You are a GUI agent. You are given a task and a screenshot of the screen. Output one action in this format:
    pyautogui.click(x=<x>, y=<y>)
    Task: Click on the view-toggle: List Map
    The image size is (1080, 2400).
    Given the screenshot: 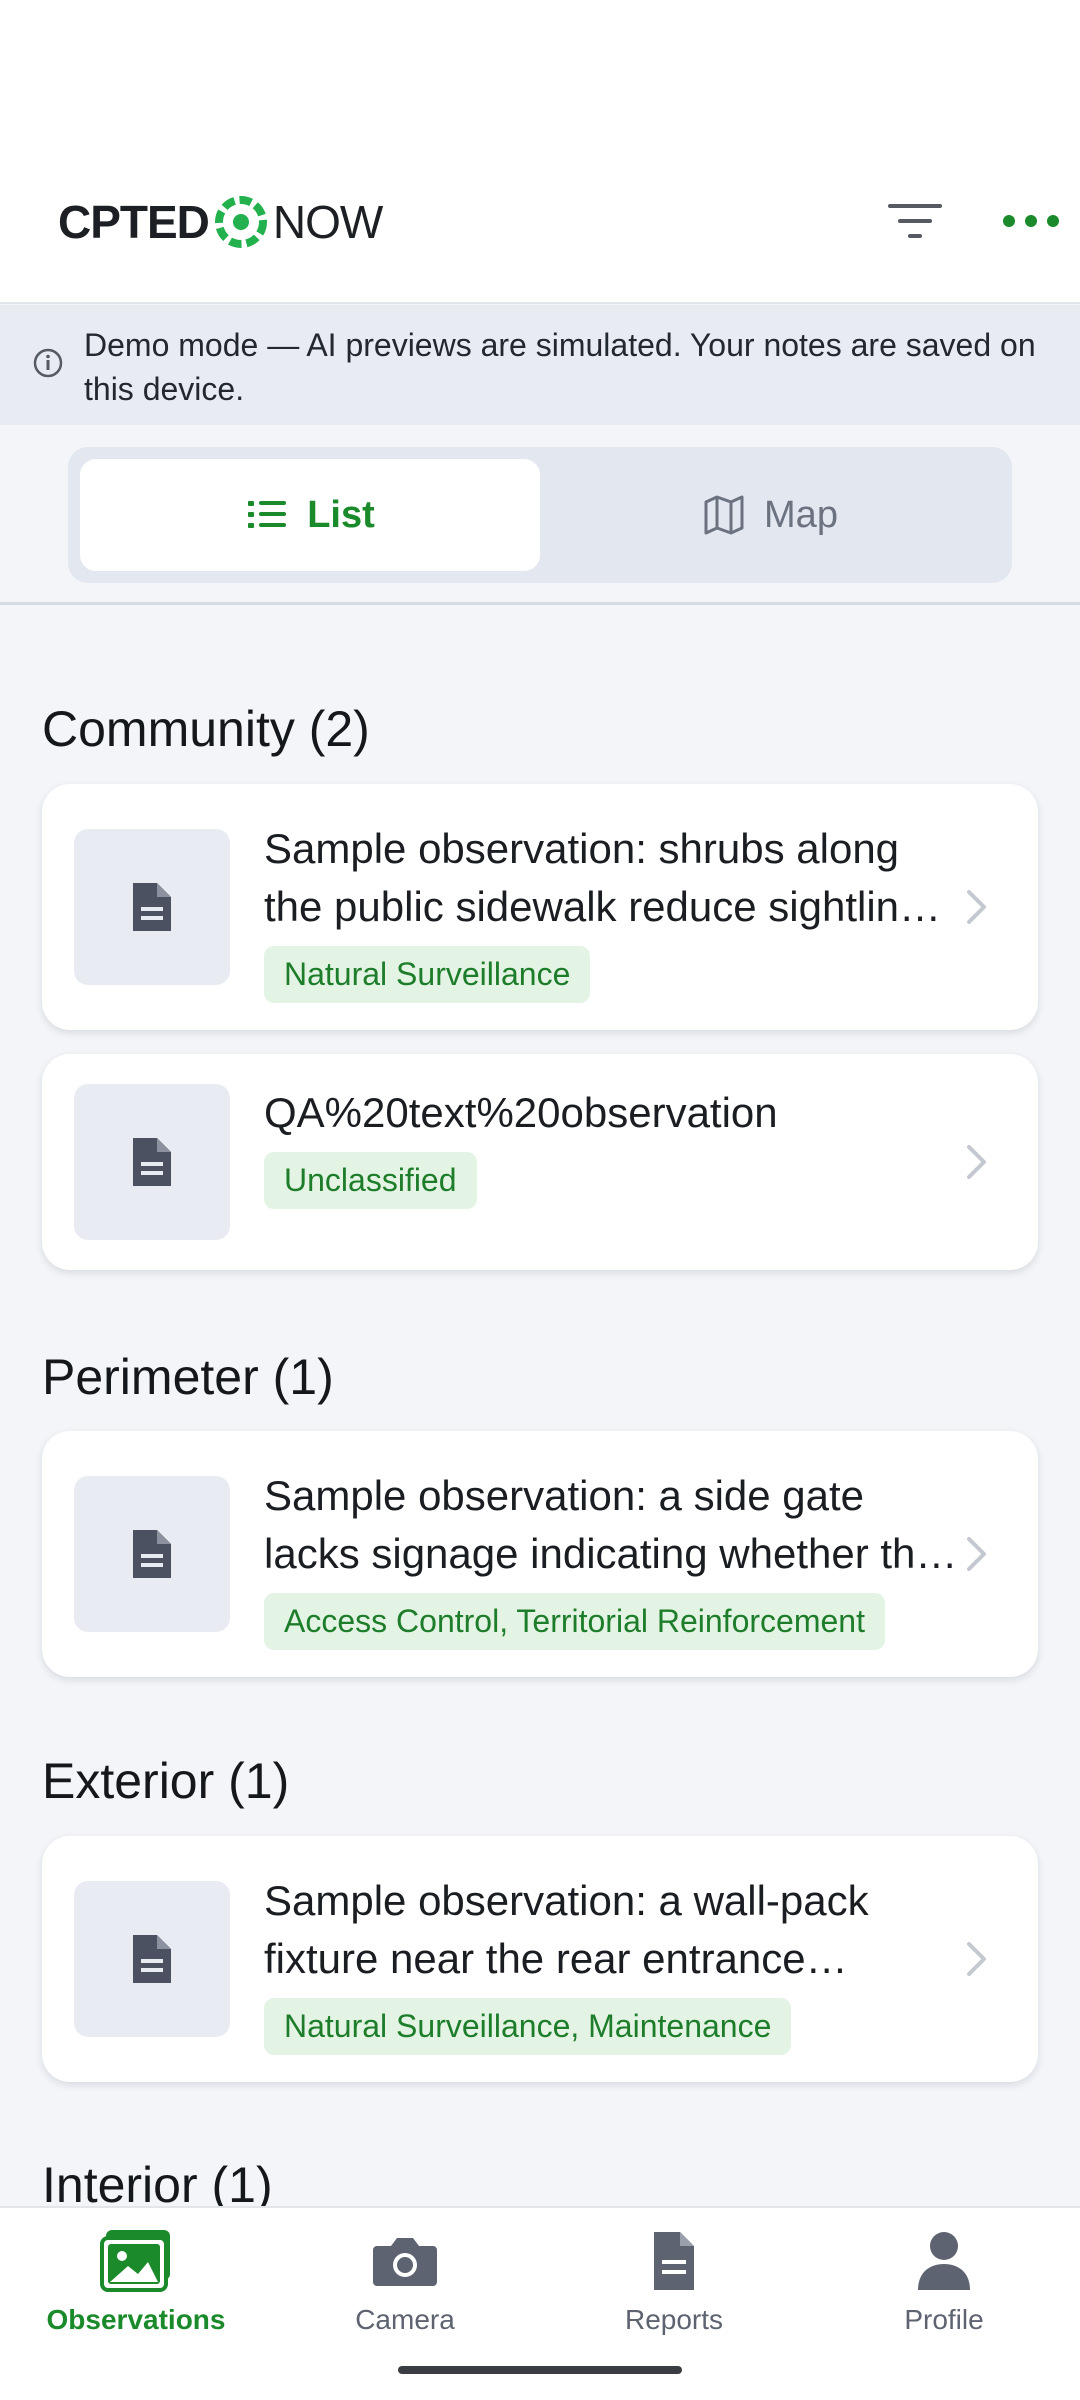 What is the action you would take?
    pyautogui.click(x=540, y=515)
    